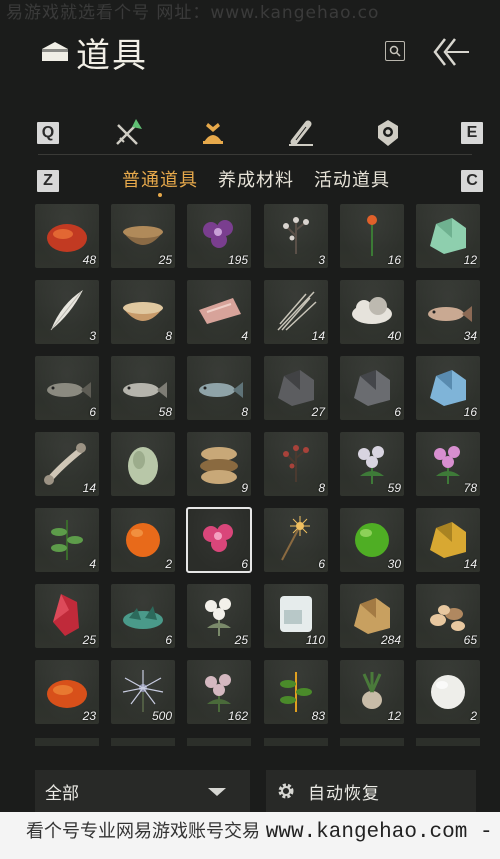 The width and height of the screenshot is (500, 859). I want to click on subtab-common-items: 普通道具, so click(160, 179).